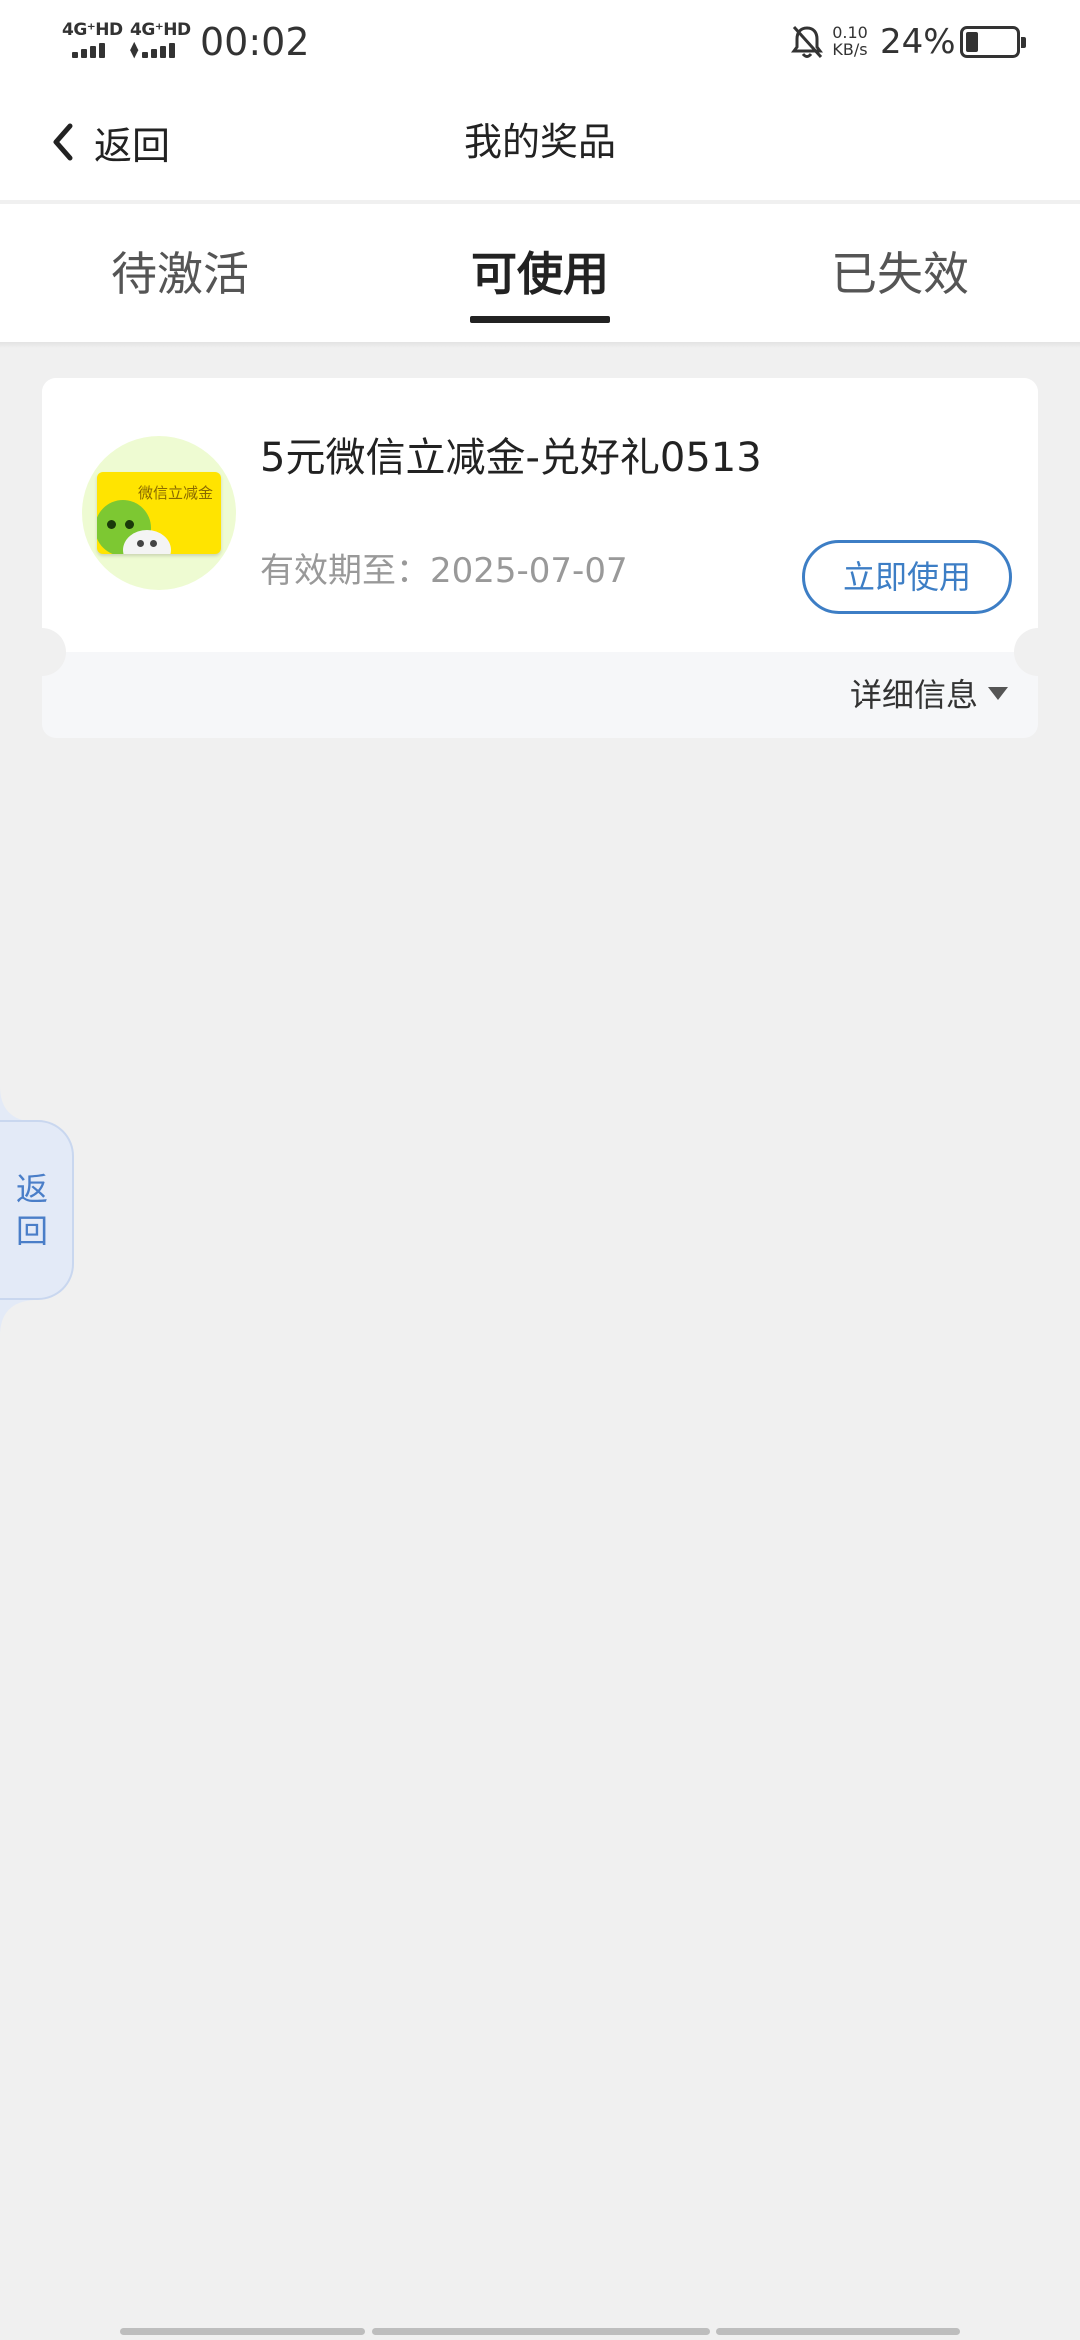  Describe the element at coordinates (31, 1231) in the screenshot. I see `floating-back-char-2: 回` at that location.